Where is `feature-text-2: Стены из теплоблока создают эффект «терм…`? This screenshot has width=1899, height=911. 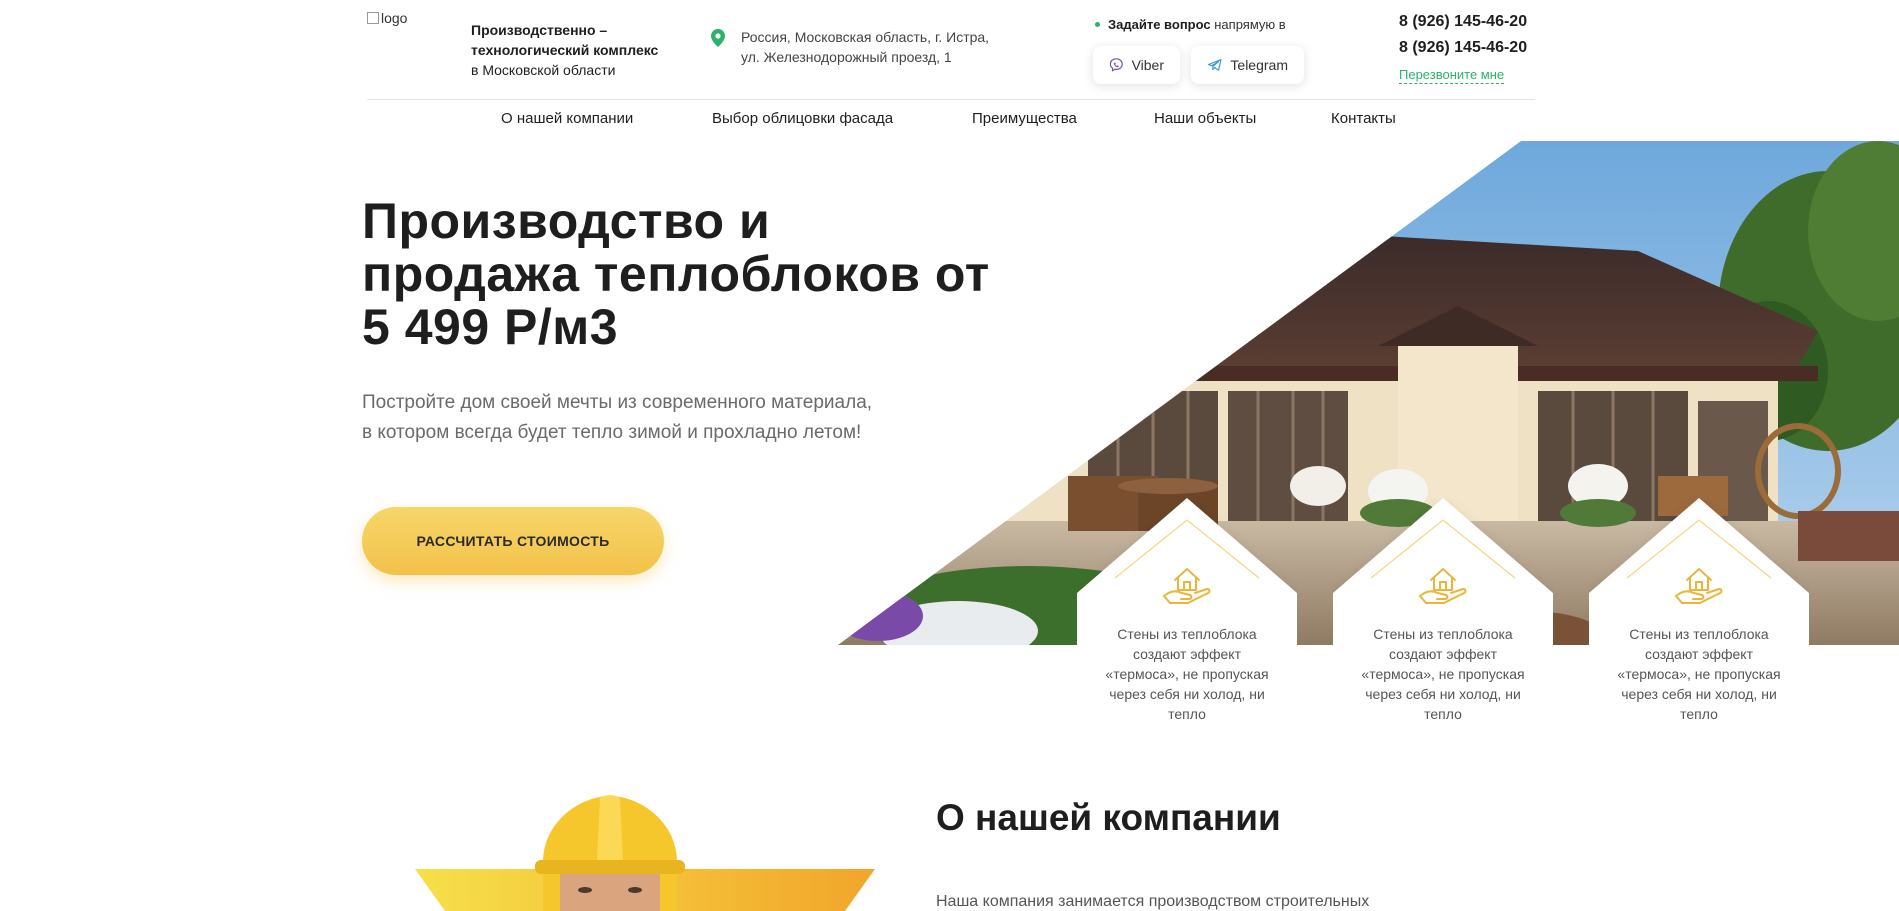
feature-text-2: Стены из теплоблока создают эффект «терм… is located at coordinates (1443, 674).